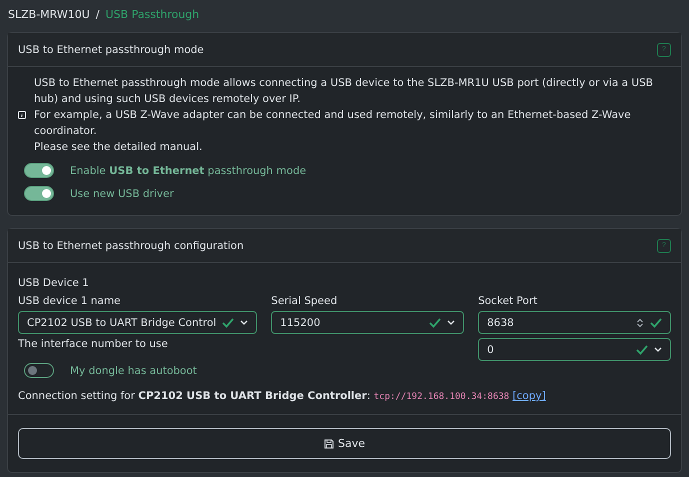  Describe the element at coordinates (508, 301) in the screenshot. I see `field-label: Socket Port` at that location.